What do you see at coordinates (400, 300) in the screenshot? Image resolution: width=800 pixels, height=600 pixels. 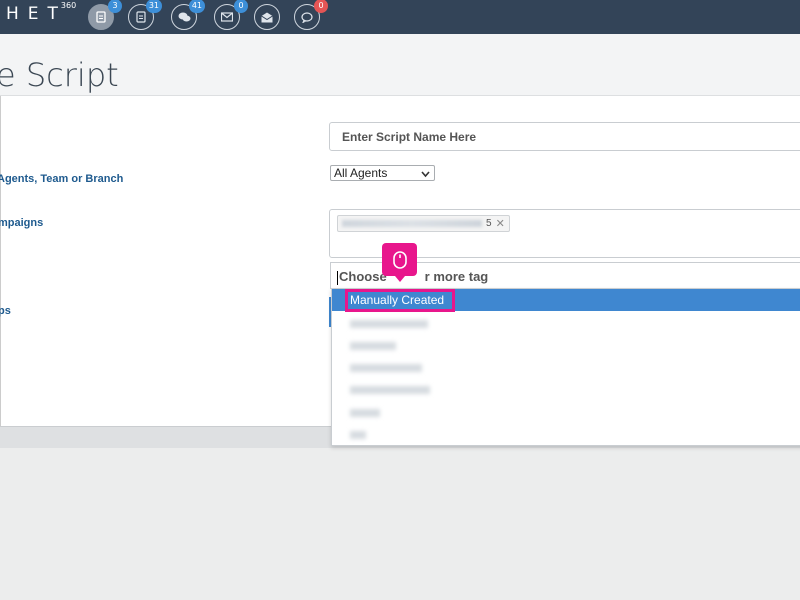 I see `selection-highlight` at bounding box center [400, 300].